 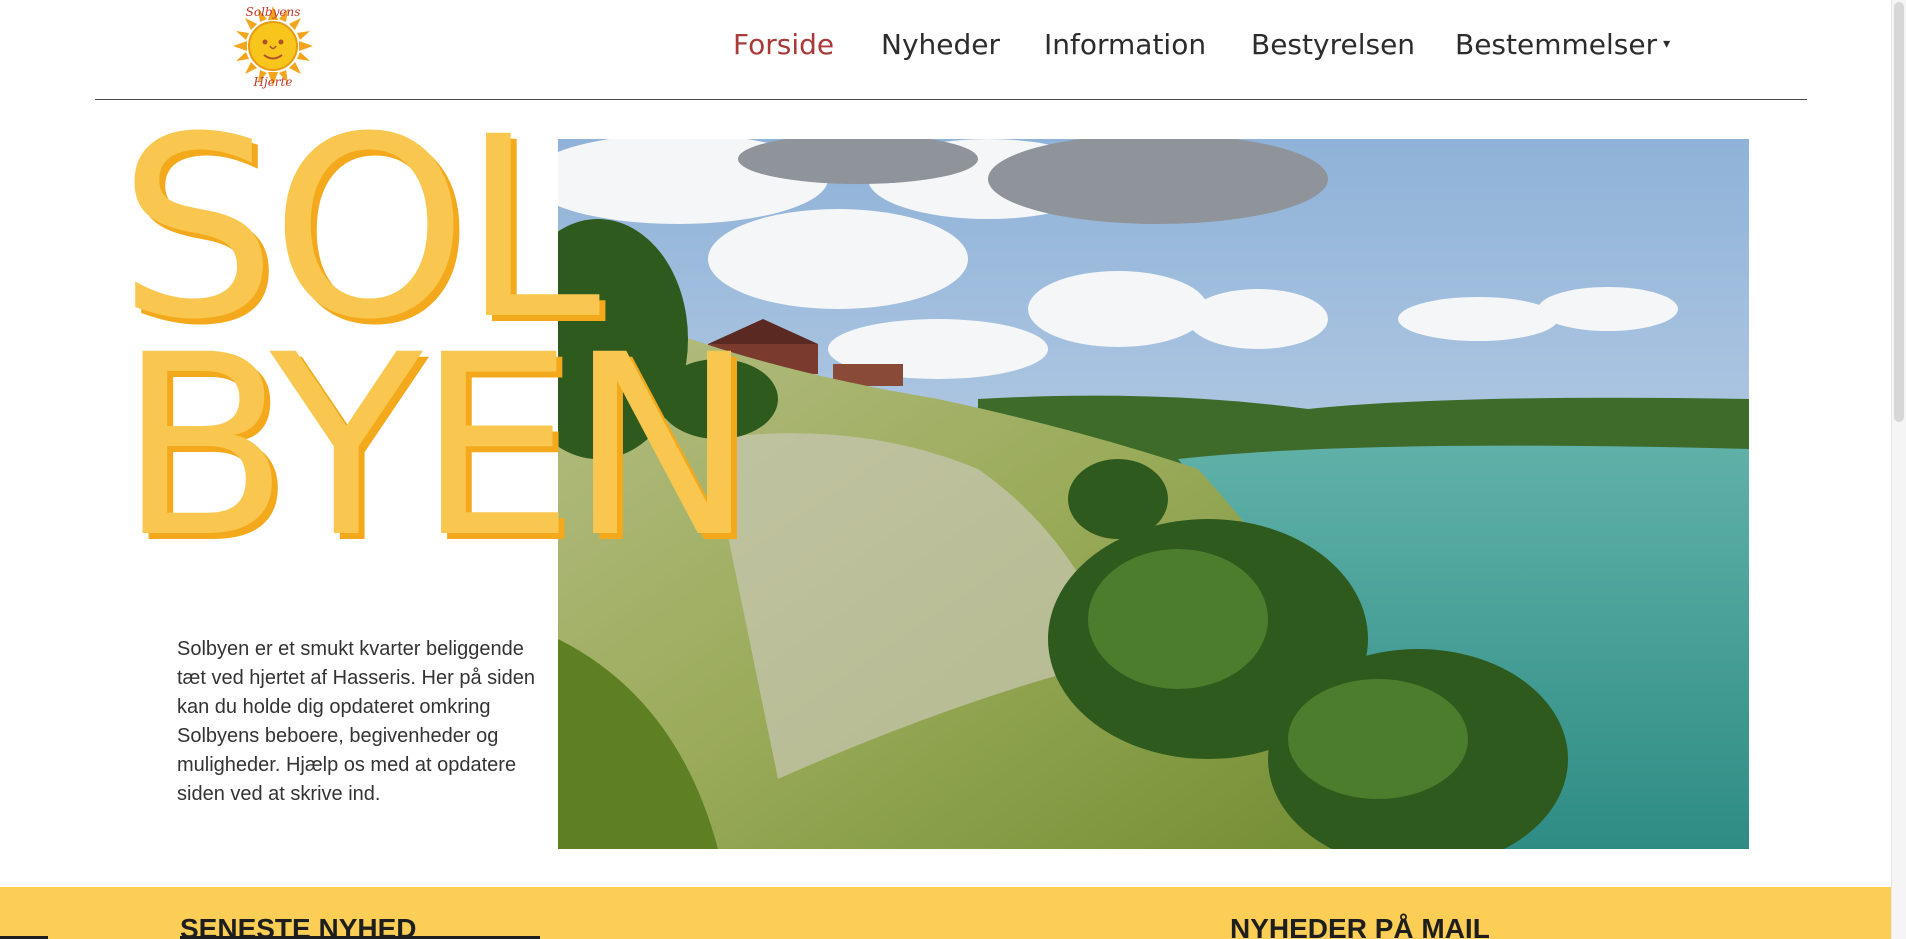 I want to click on nav-information: Information, so click(x=1125, y=44).